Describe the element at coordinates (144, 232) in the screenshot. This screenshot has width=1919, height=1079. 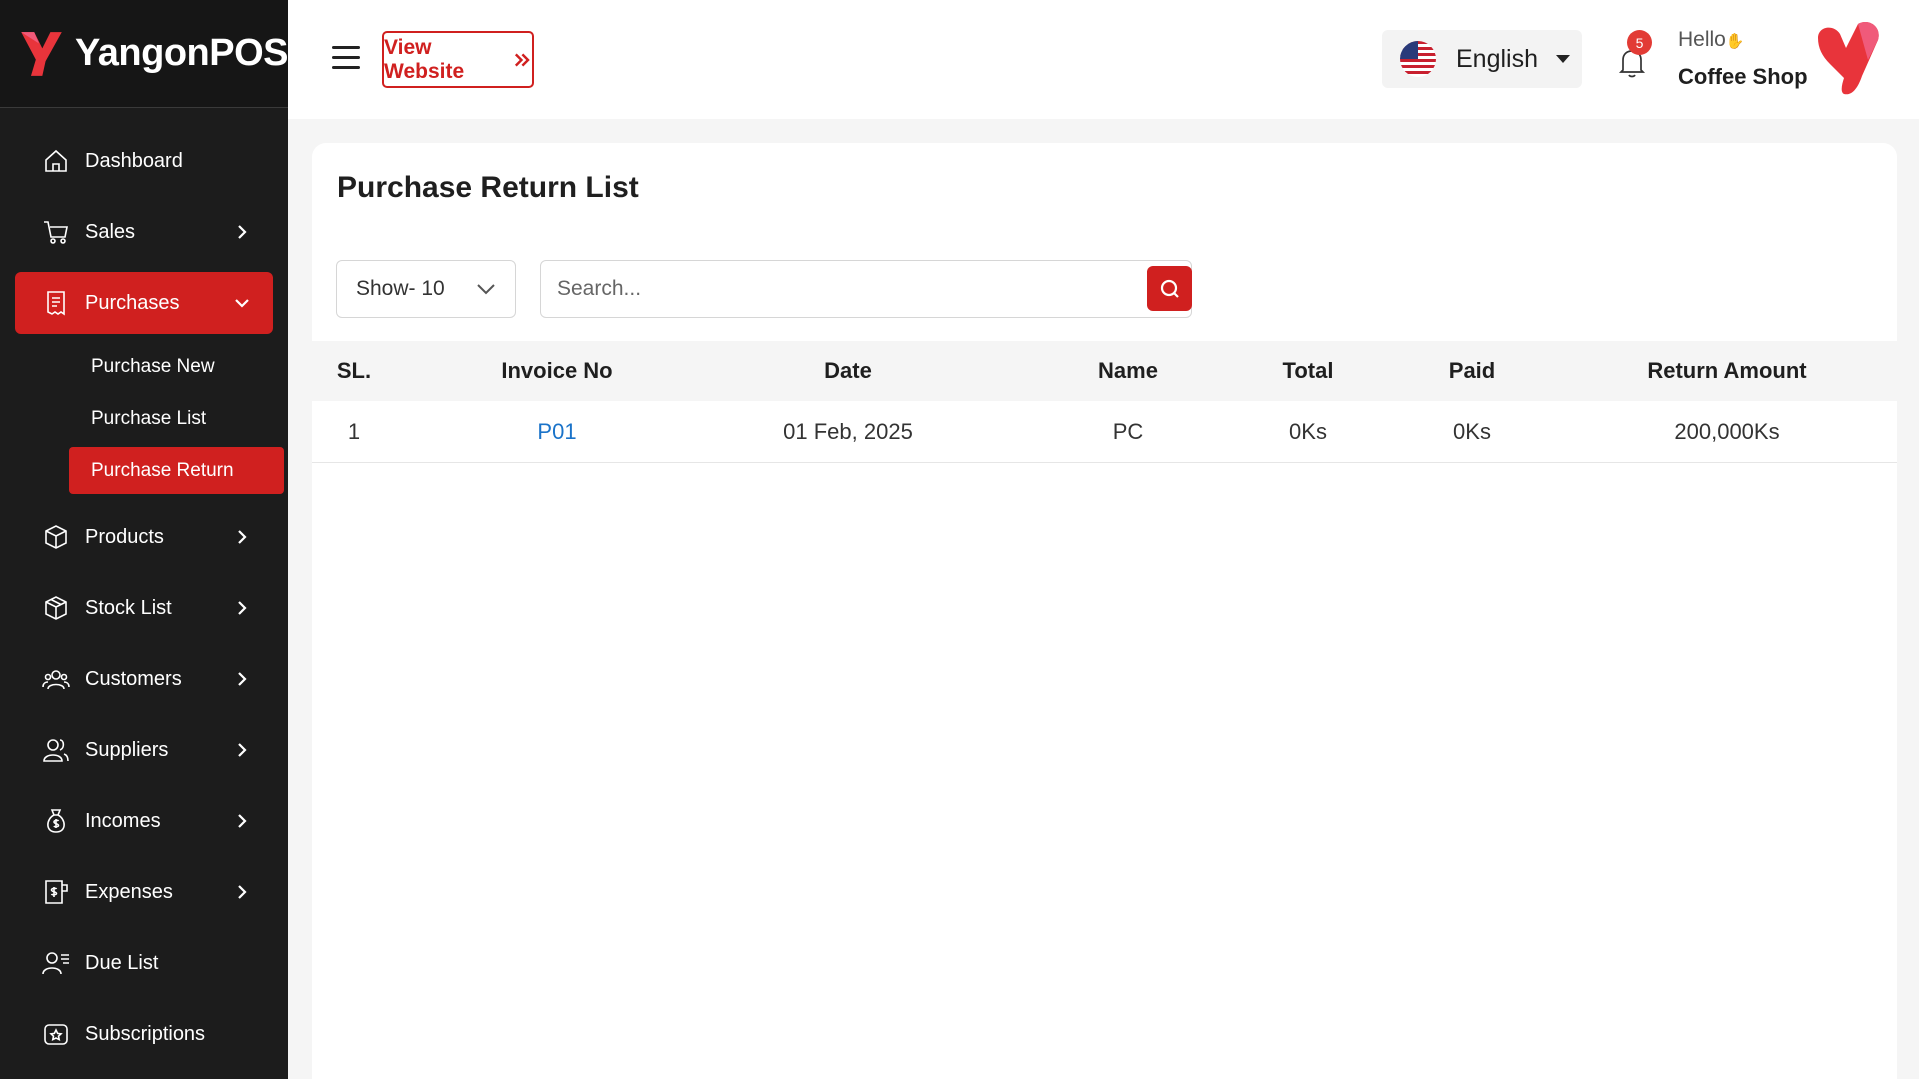
I see `sidebar-item-sales: Sales` at that location.